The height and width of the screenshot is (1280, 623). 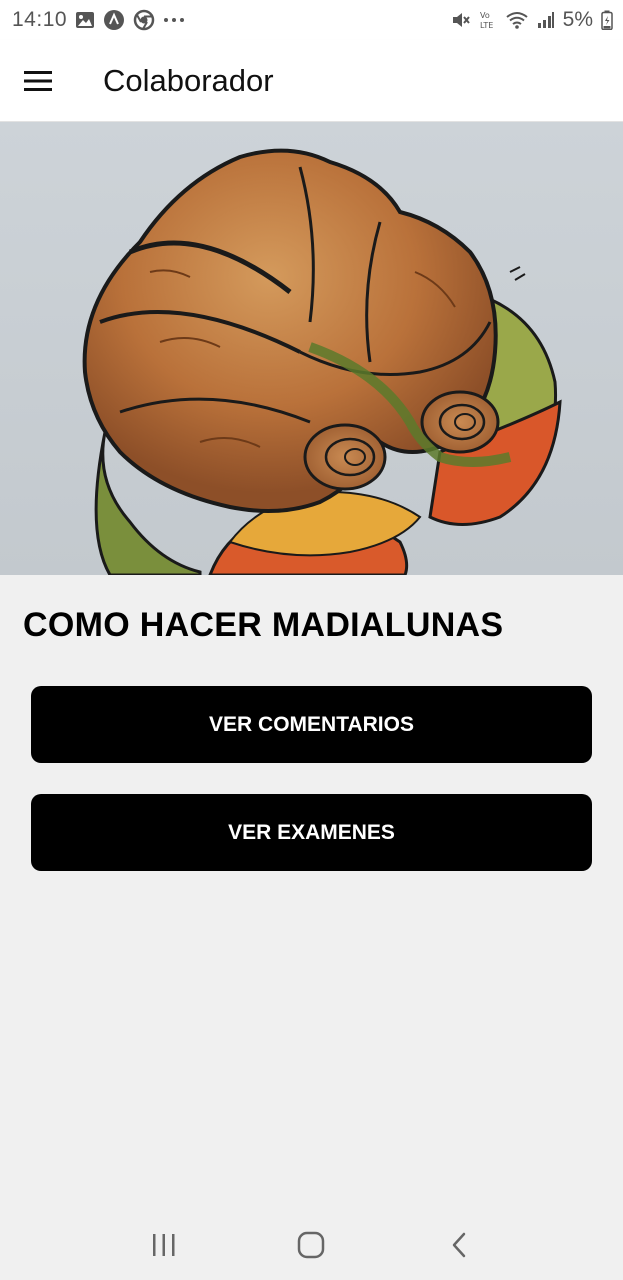 What do you see at coordinates (311, 20) in the screenshot?
I see `status-bar: 14:10 Vo LTE 5%` at bounding box center [311, 20].